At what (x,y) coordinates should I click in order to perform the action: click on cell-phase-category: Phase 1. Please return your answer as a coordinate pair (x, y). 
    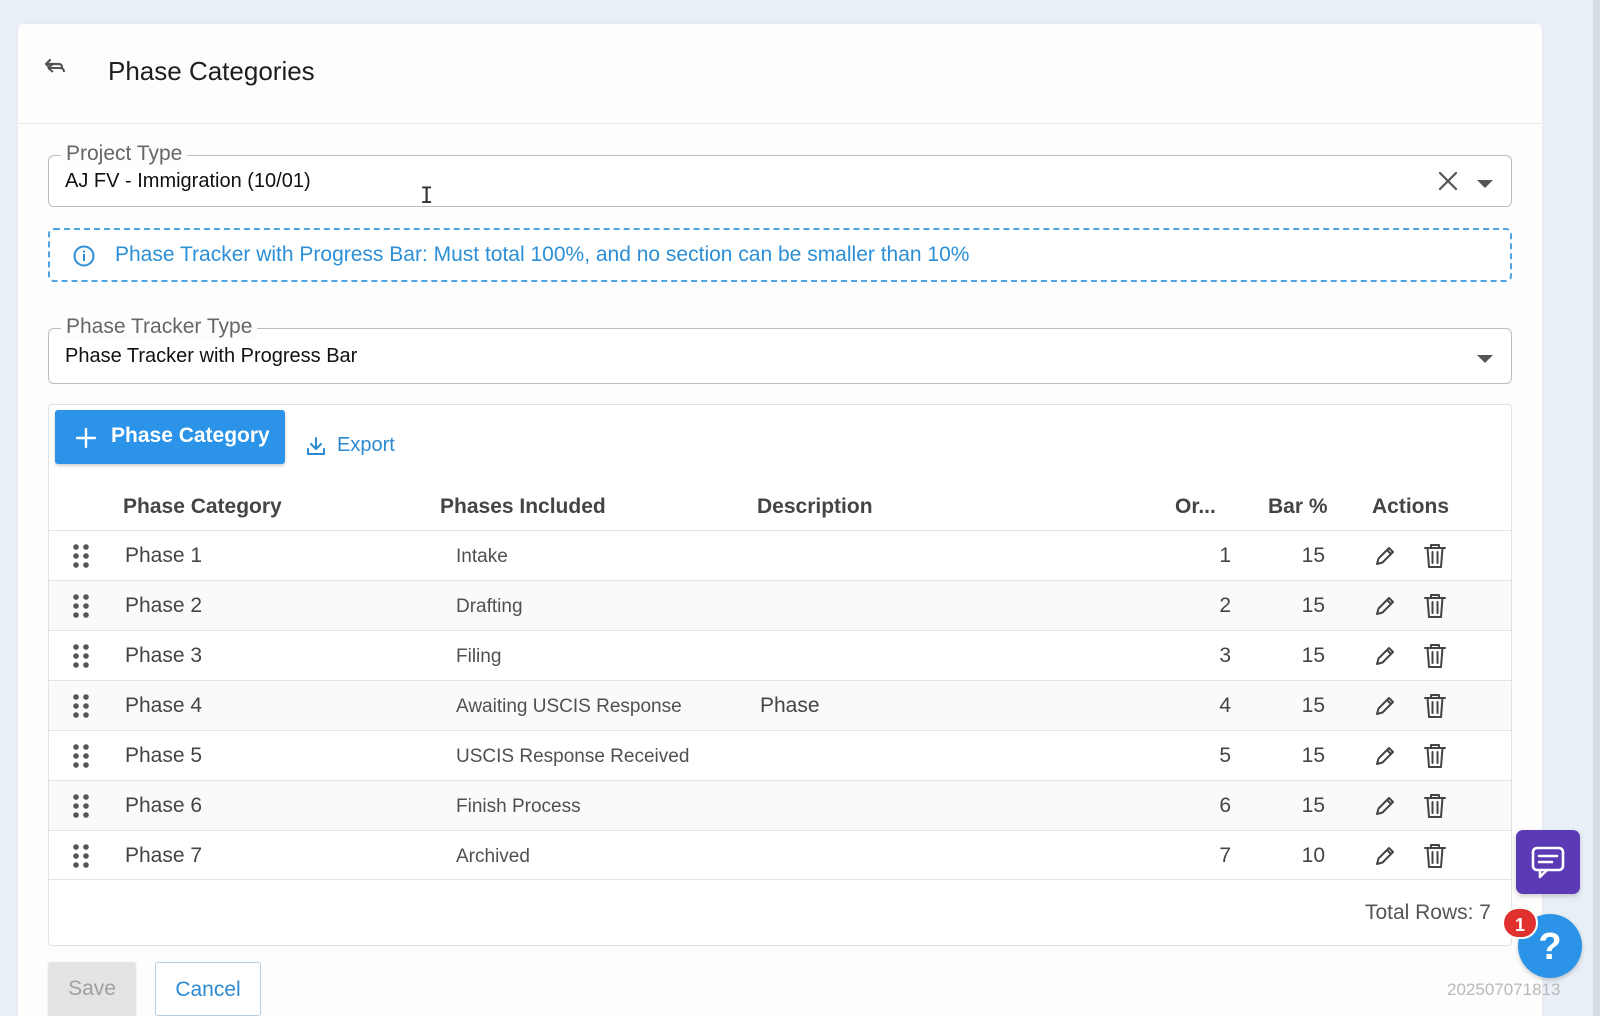
    Looking at the image, I should click on (164, 555).